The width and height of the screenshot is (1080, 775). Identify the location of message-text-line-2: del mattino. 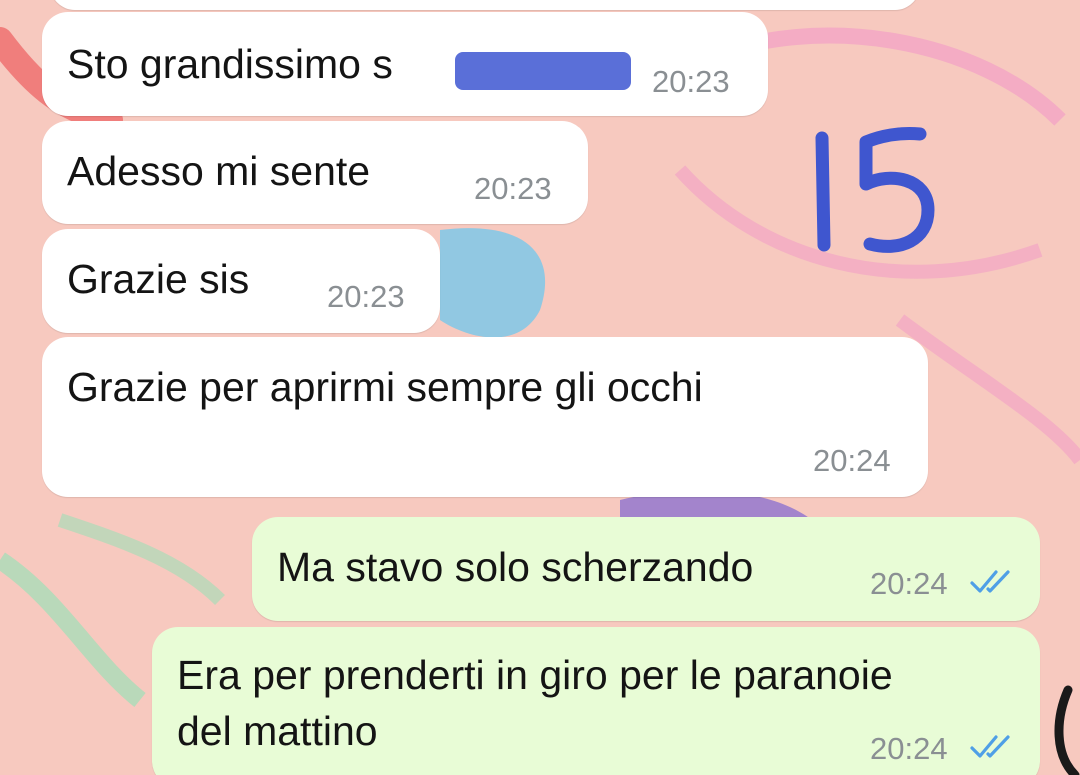
(277, 731).